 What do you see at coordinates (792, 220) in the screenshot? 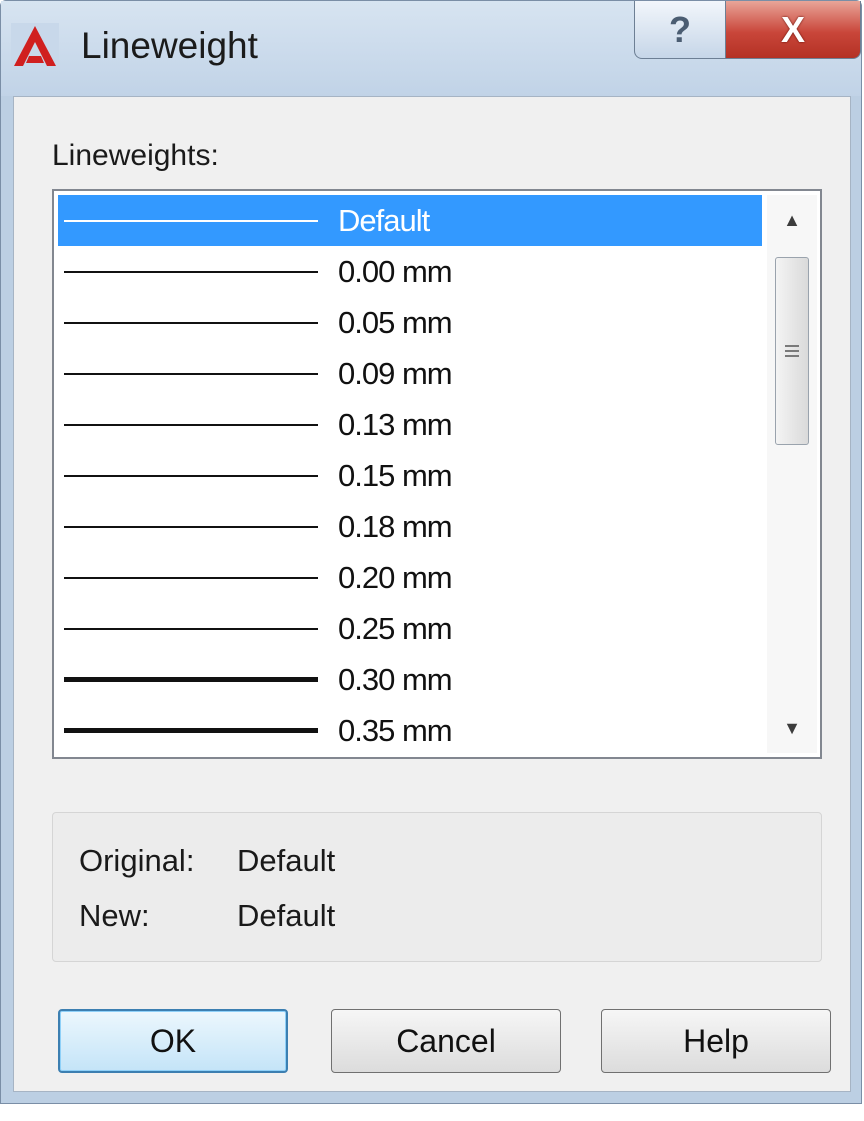
I see `scroll-up-arrow-icon: ▲` at bounding box center [792, 220].